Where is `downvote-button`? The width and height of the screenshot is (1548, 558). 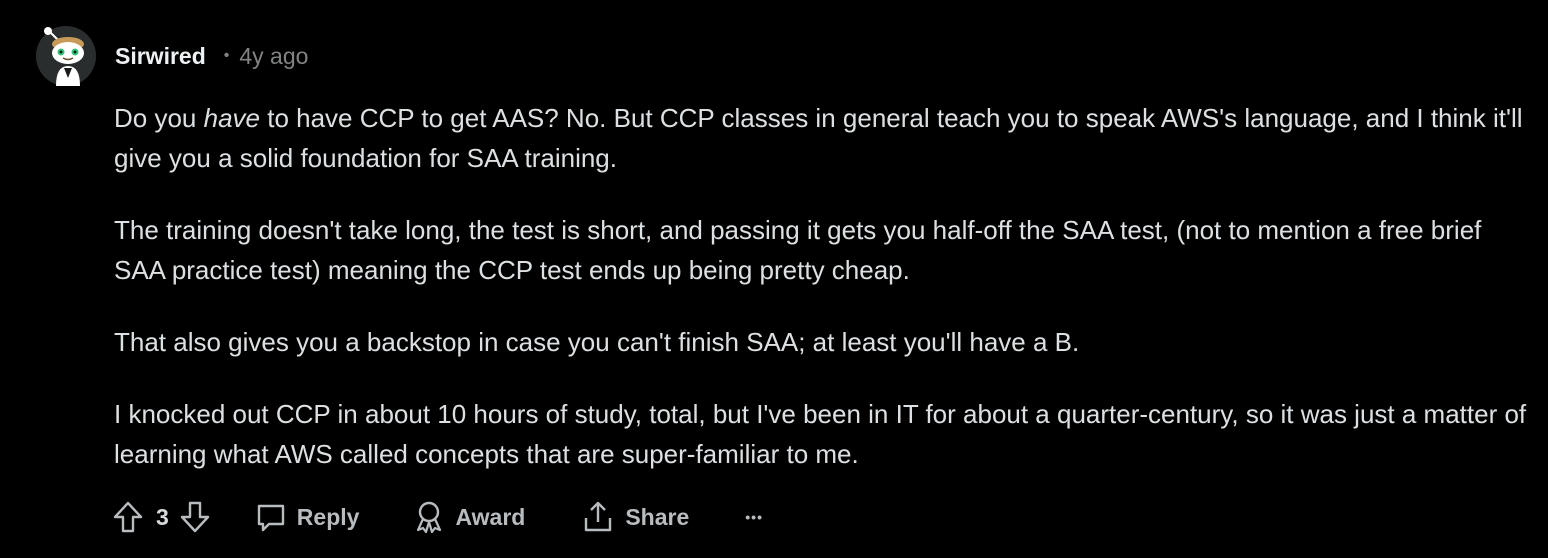
downvote-button is located at coordinates (195, 517).